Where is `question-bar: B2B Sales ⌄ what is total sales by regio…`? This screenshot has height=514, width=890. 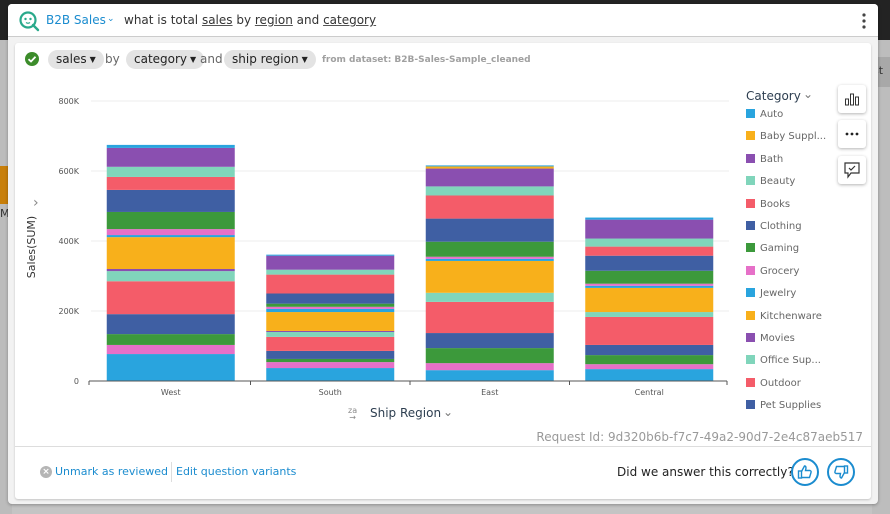 question-bar: B2B Sales ⌄ what is total sales by regio… is located at coordinates (443, 20).